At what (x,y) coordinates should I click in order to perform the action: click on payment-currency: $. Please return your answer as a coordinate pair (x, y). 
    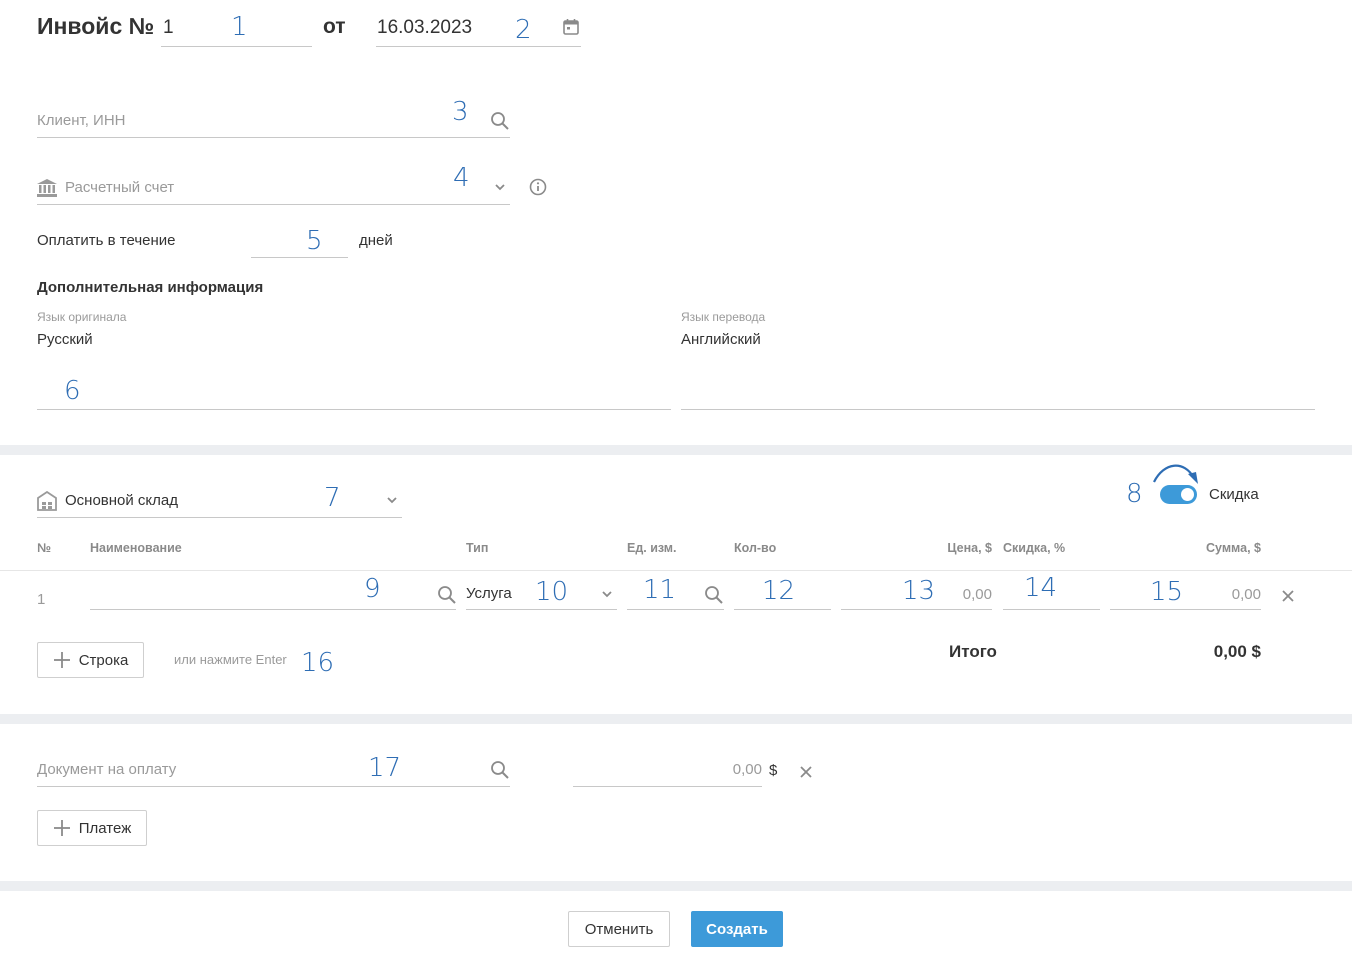
    Looking at the image, I should click on (773, 770).